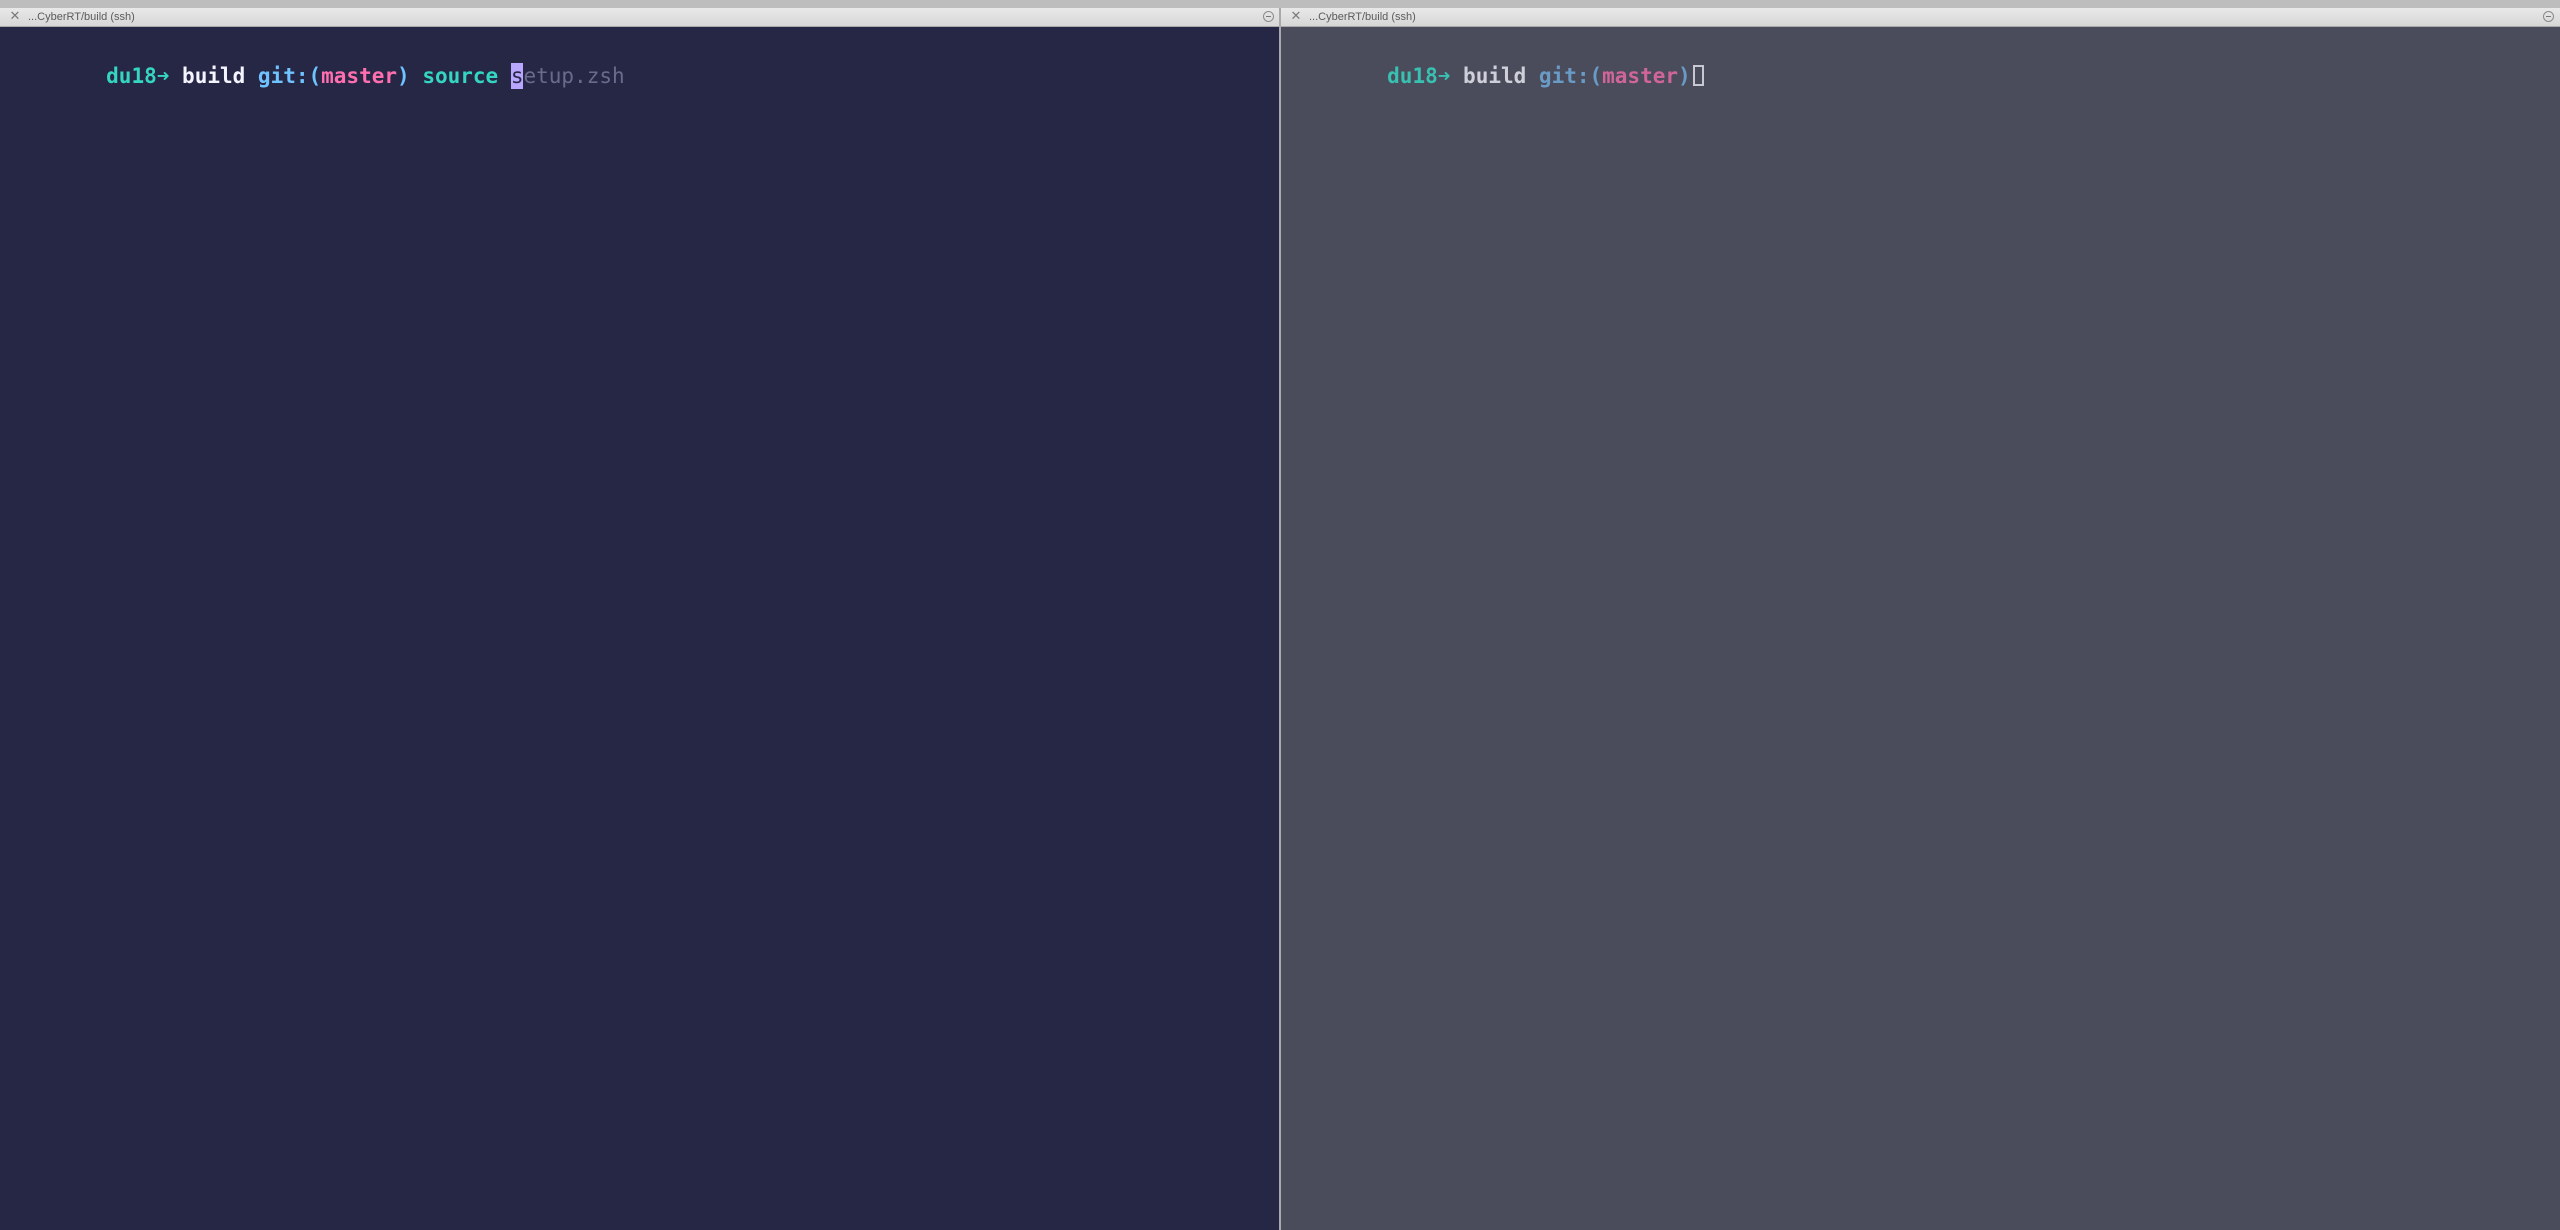 This screenshot has height=1230, width=2560. What do you see at coordinates (1920, 17) in the screenshot?
I see `pane-titlebar-right: ✕ ...CyberRT/build (ssh)` at bounding box center [1920, 17].